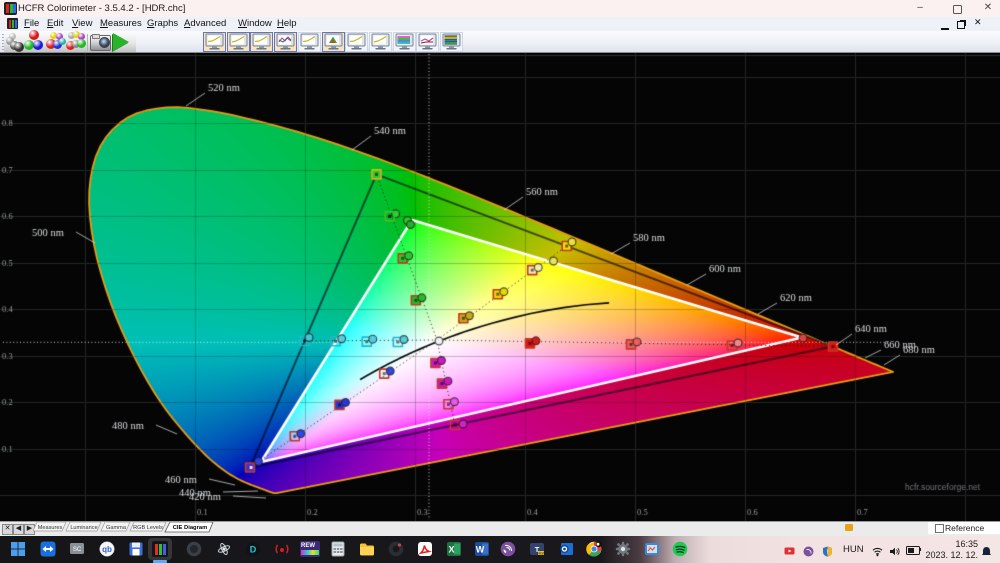  I want to click on svg-text: SC, so click(77, 550).